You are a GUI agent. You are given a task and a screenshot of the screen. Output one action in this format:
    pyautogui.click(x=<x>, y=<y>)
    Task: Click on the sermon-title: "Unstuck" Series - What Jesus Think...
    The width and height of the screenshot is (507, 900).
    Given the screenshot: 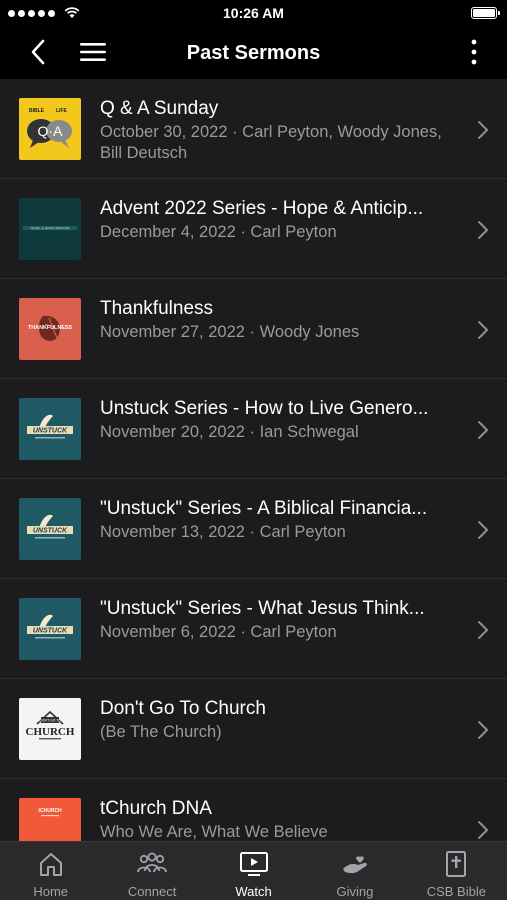 What is the action you would take?
    pyautogui.click(x=262, y=608)
    